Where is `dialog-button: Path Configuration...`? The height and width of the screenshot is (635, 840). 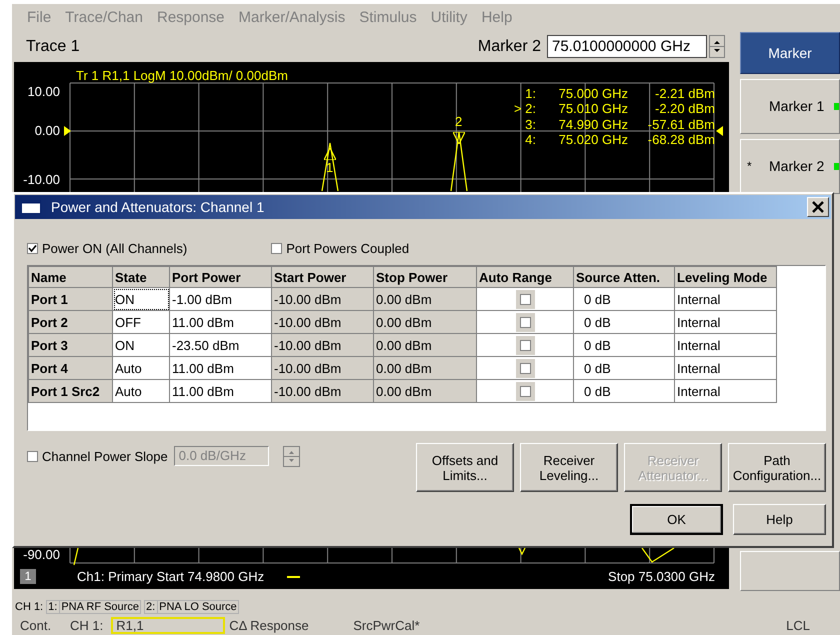
dialog-button: Path Configuration... is located at coordinates (777, 467).